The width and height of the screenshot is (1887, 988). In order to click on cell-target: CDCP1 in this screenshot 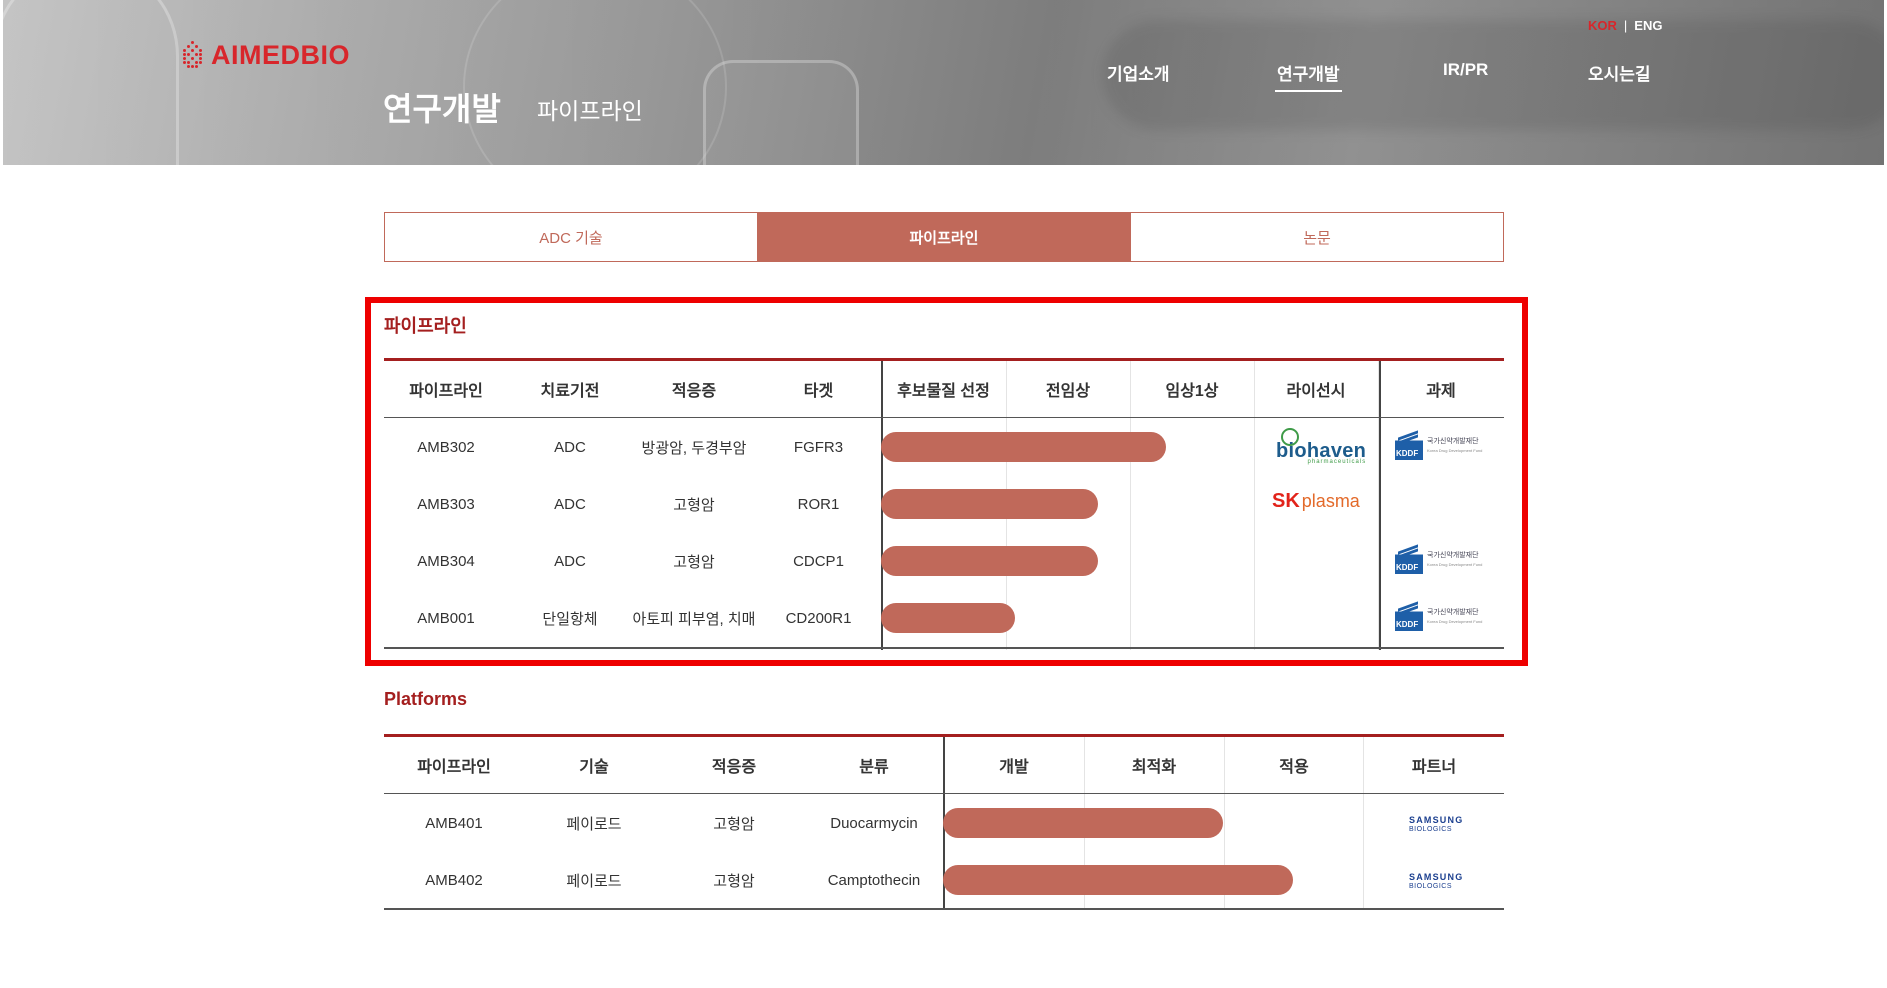, I will do `click(818, 561)`.